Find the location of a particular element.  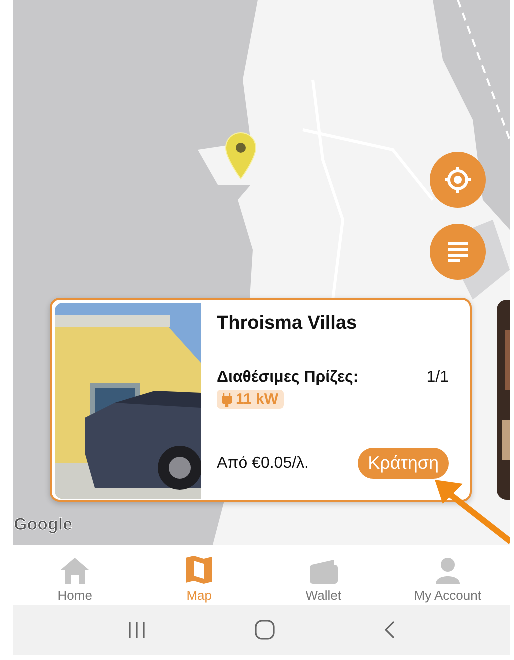

person-icon is located at coordinates (447, 571).